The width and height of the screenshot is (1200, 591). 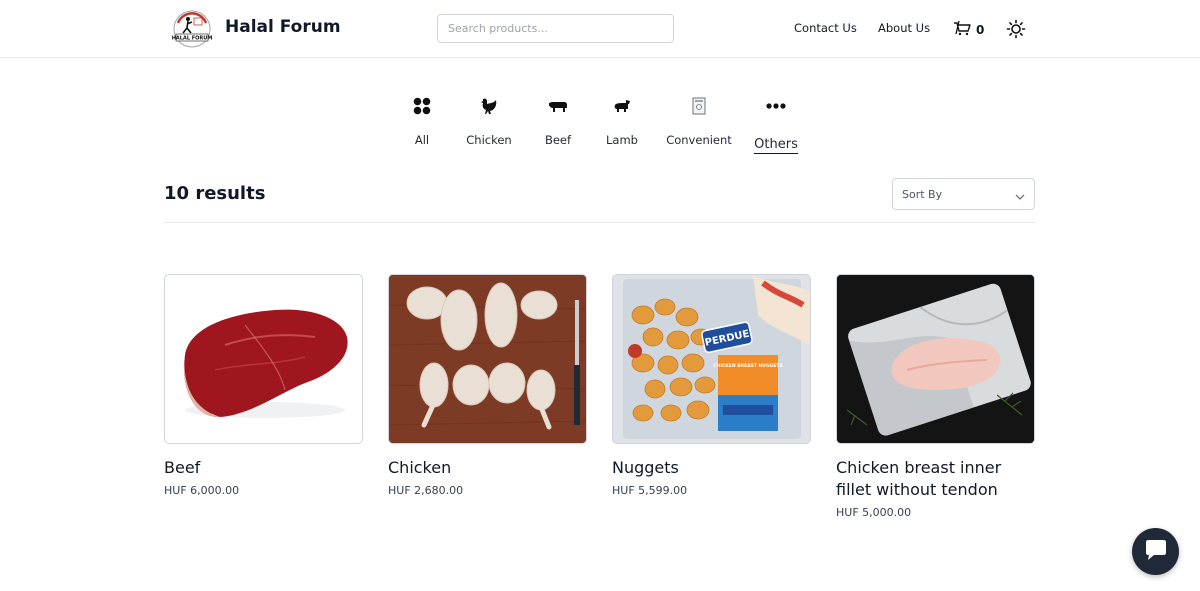 I want to click on package-title: CHICKEN BREAST NUGGETS, so click(x=747, y=366).